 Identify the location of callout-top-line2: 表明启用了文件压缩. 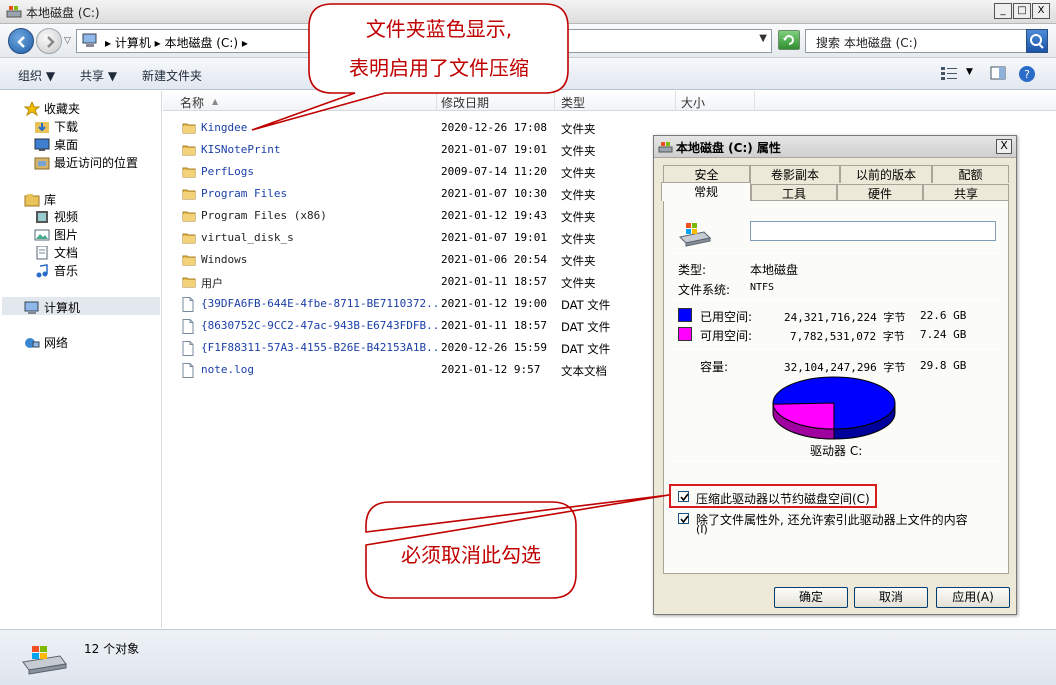
(439, 68).